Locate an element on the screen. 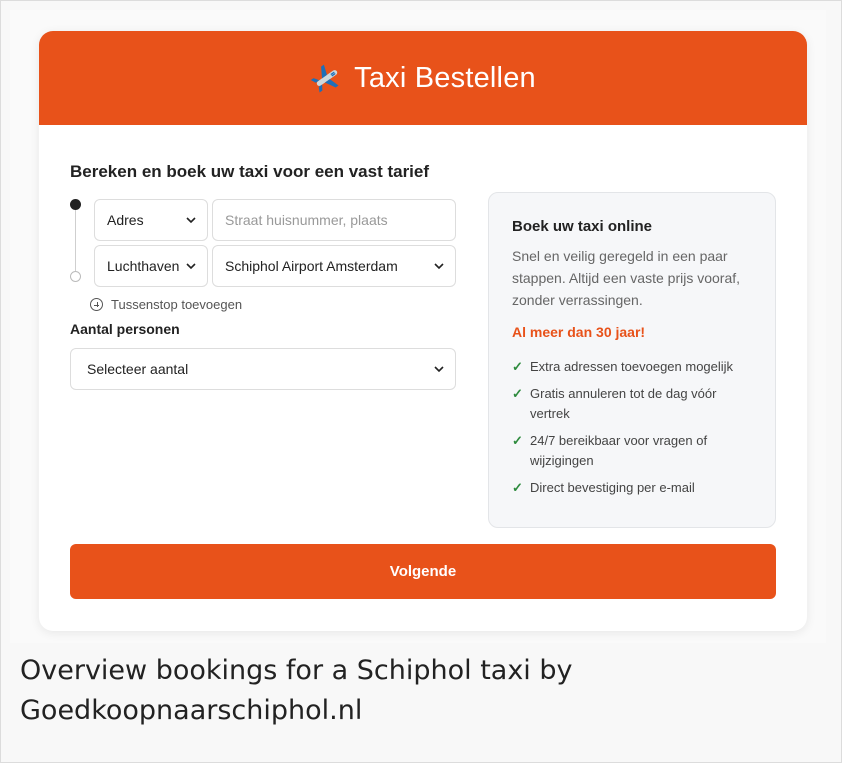  persons-value: Selecteer aantal is located at coordinates (138, 369).